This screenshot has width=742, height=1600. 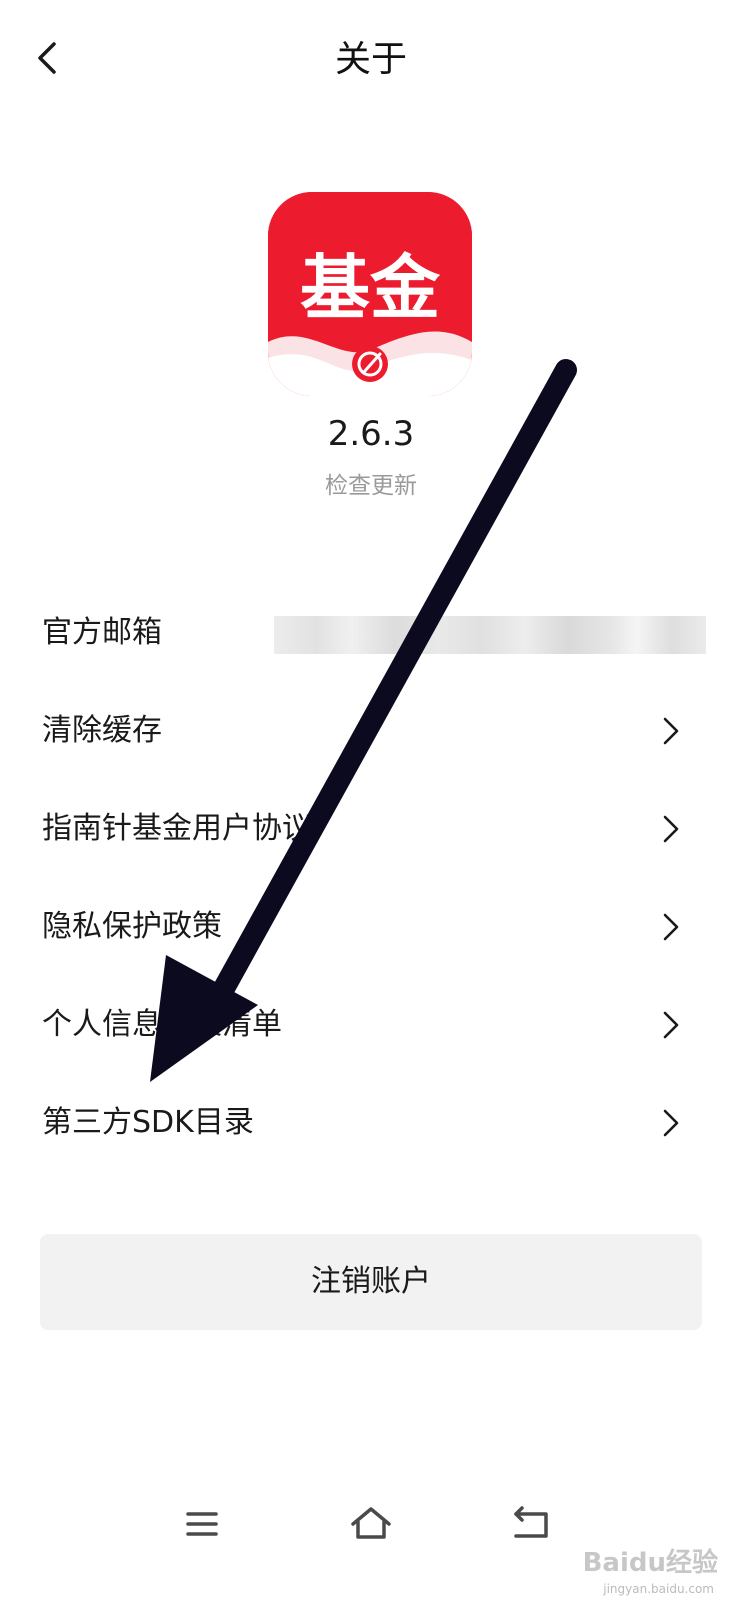 What do you see at coordinates (371, 1025) in the screenshot?
I see `list-item-personal-info-list: 个人信息收集清单` at bounding box center [371, 1025].